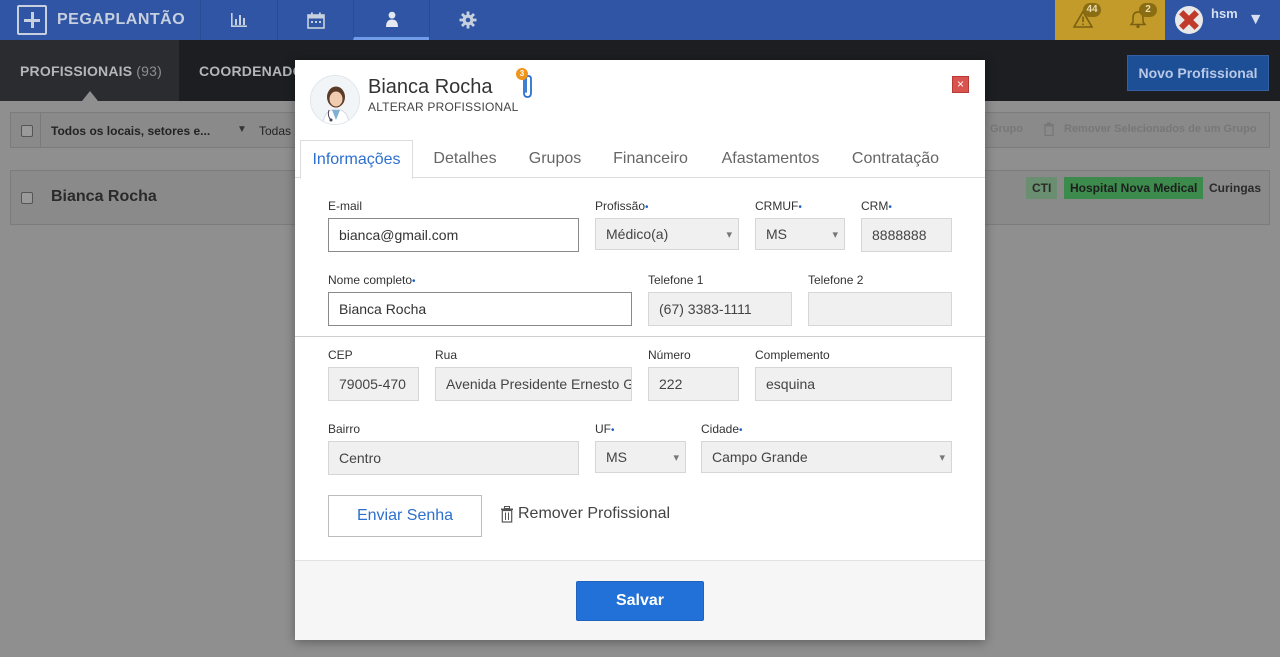  Describe the element at coordinates (533, 384) in the screenshot. I see `rua-field: Avenida Presidente Ernesto Geisel` at that location.